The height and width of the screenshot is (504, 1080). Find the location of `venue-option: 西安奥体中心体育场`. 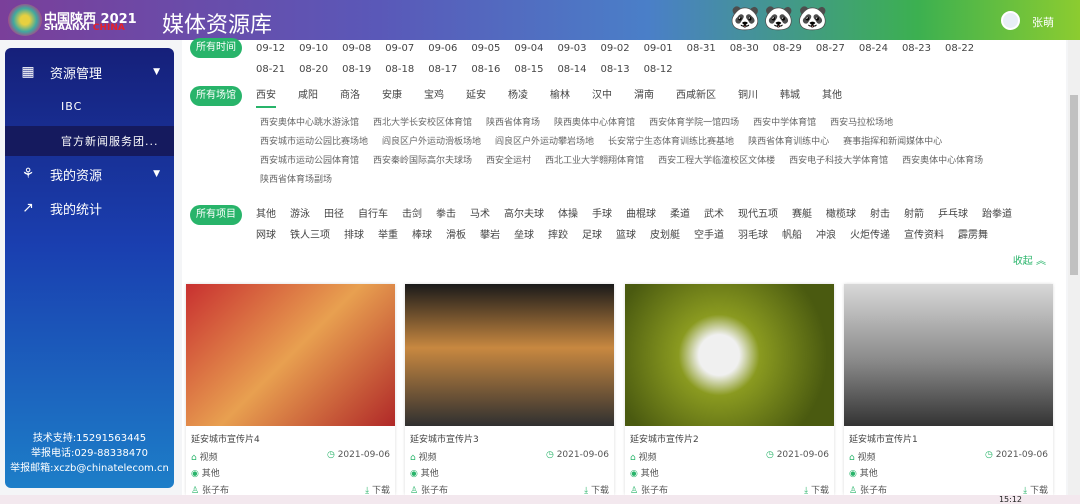

venue-option: 西安奥体中心体育场 is located at coordinates (942, 161).